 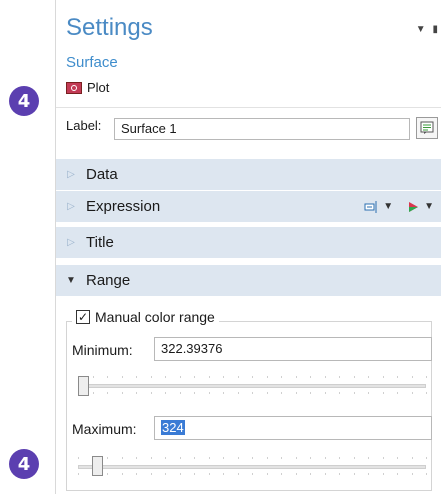 What do you see at coordinates (262, 129) in the screenshot?
I see `label-input: Surface 1` at bounding box center [262, 129].